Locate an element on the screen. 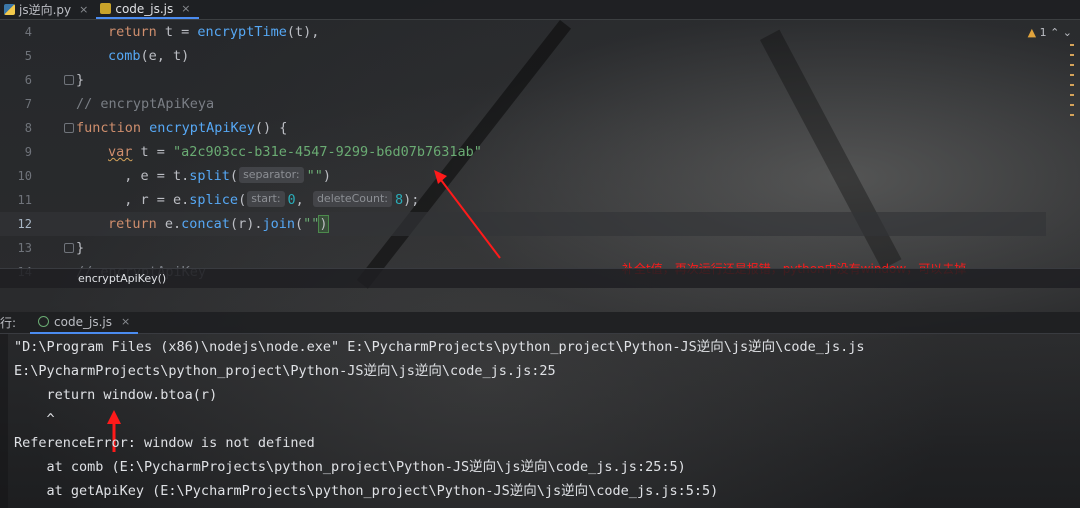 This screenshot has width=1080, height=508. breadcrumb: encryptApiKey() is located at coordinates (540, 278).